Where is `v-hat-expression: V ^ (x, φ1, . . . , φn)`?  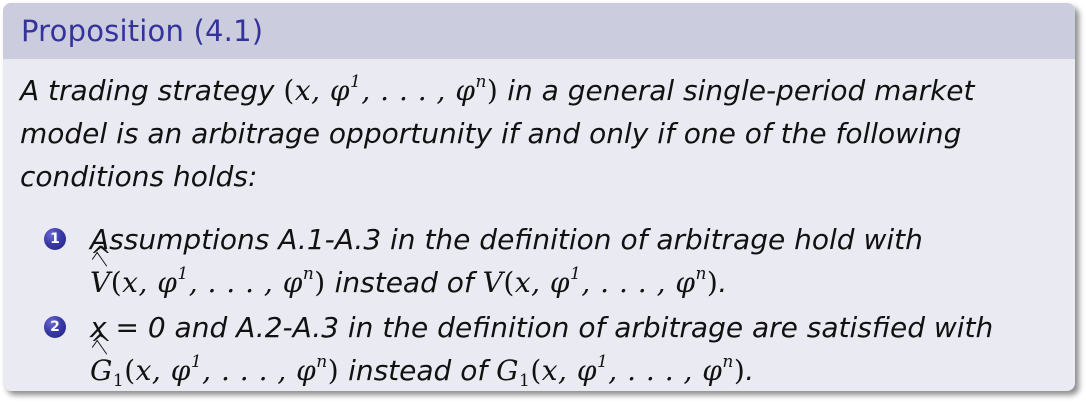
v-hat-expression: V ^ (x, φ1, . . . , φn) is located at coordinates (208, 271).